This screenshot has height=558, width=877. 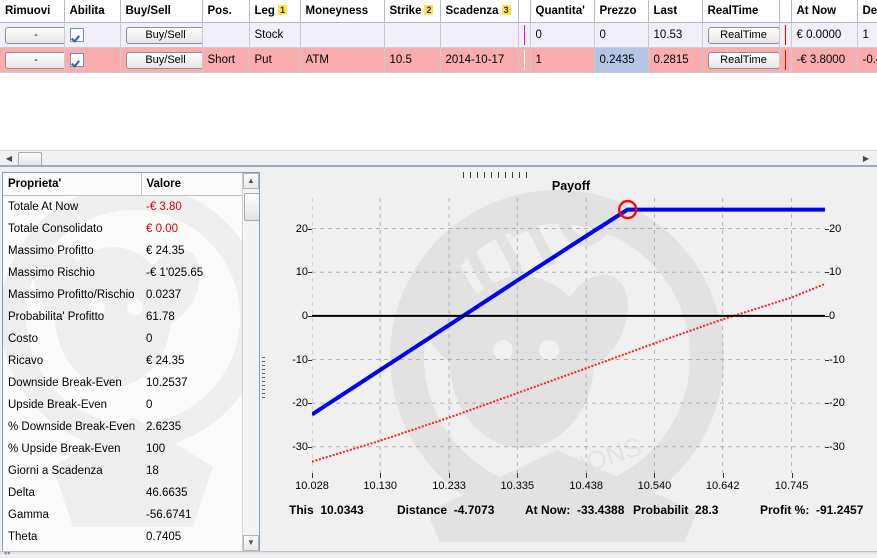 I want to click on column-header-leg: Leg 1, so click(x=275, y=11).